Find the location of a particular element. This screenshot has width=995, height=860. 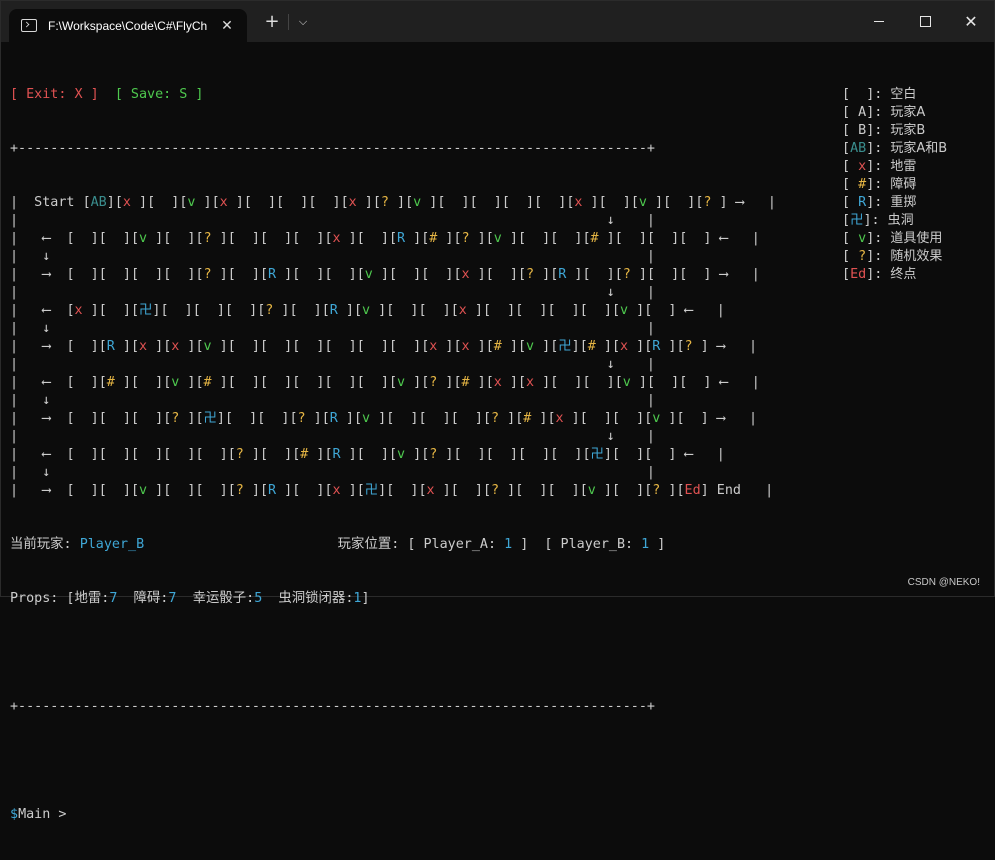

close-window-button: ✕ is located at coordinates (971, 21).